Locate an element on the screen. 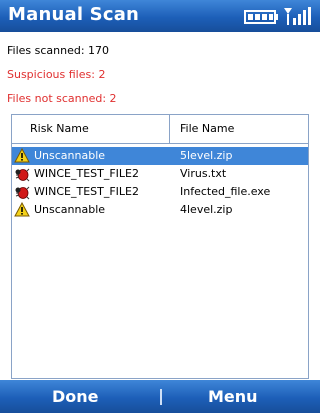 This screenshot has width=320, height=413. table-row: Unscannable 4level.zip is located at coordinates (160, 210).